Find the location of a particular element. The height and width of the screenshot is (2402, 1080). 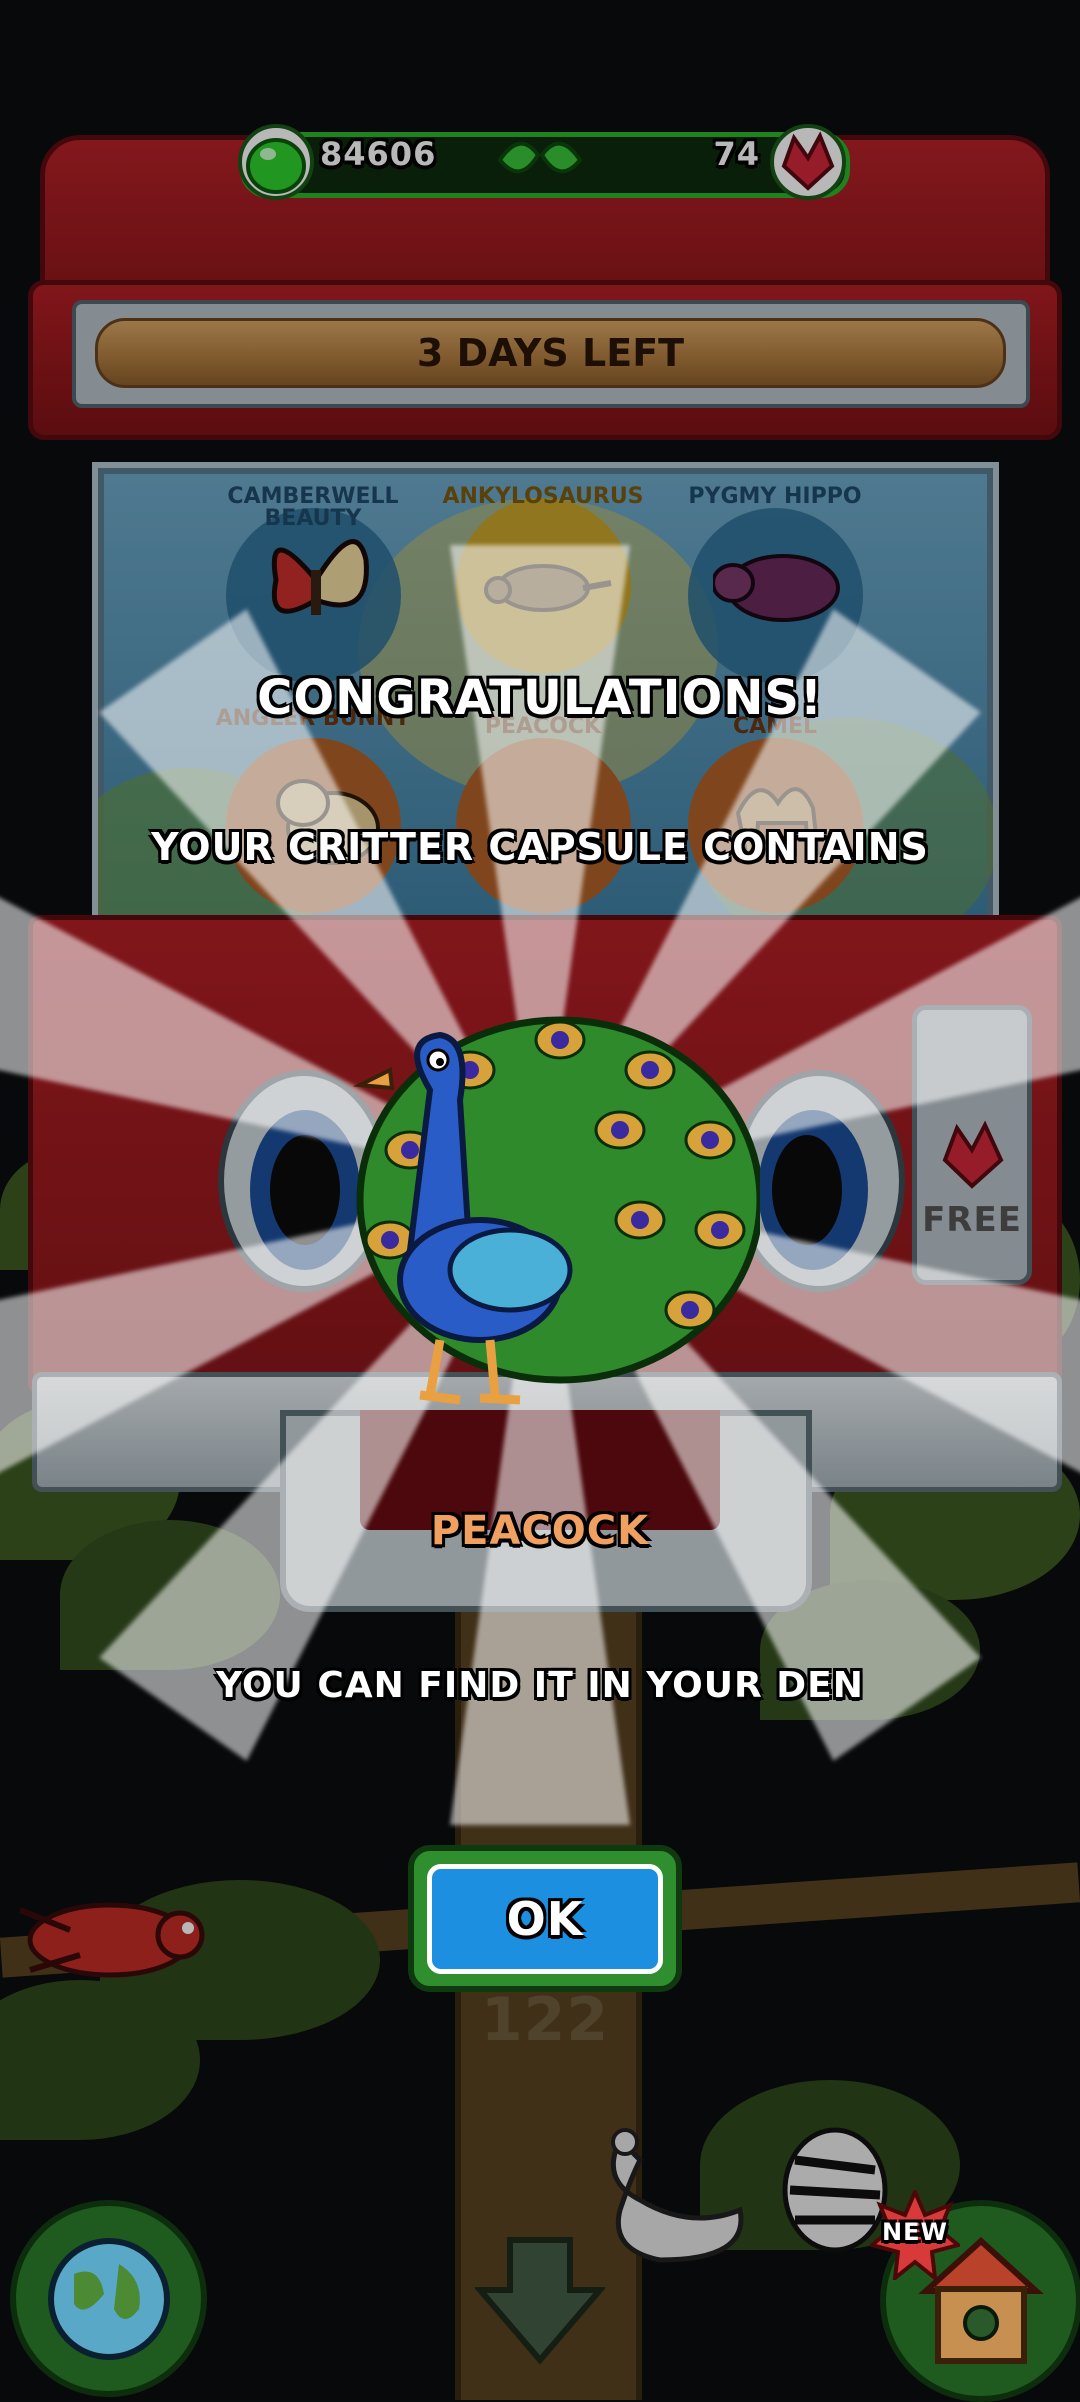

new-badge-label: NEW is located at coordinates (915, 2232).